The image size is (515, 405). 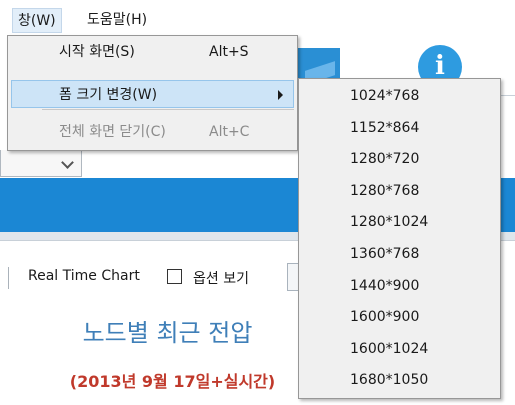 I want to click on combo-box, so click(x=41, y=163).